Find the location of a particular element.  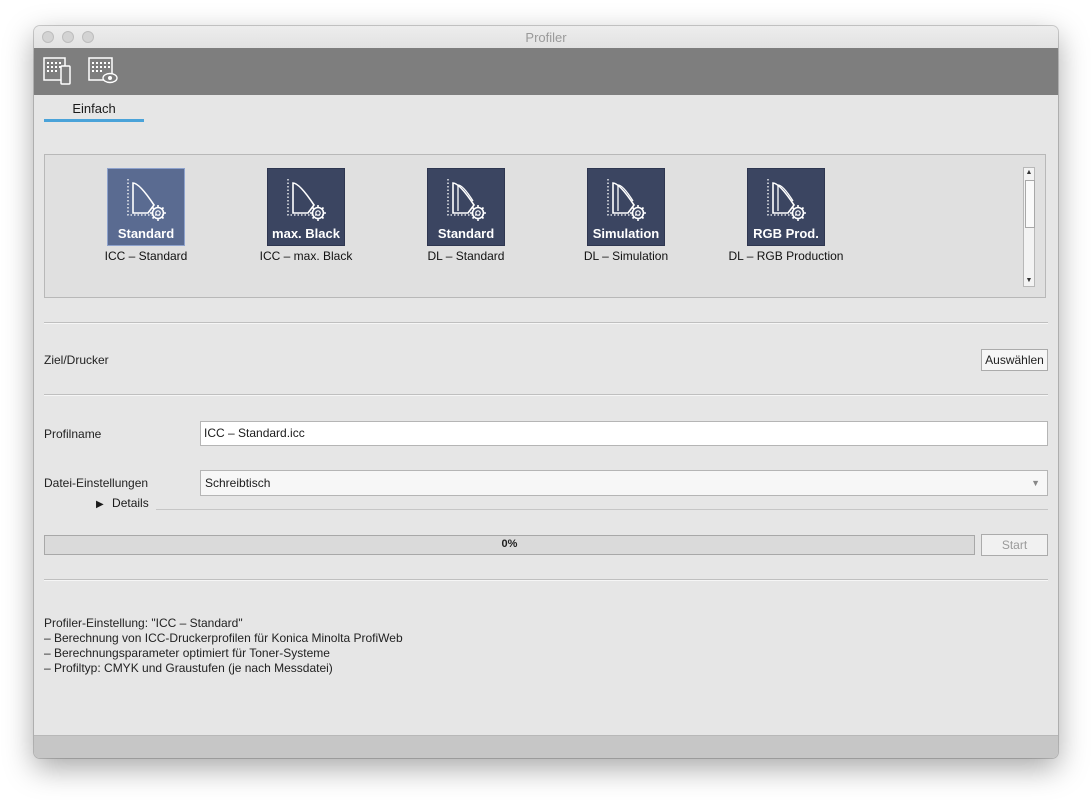

file-settings-label: Datei-Einstellungen is located at coordinates (96, 483).